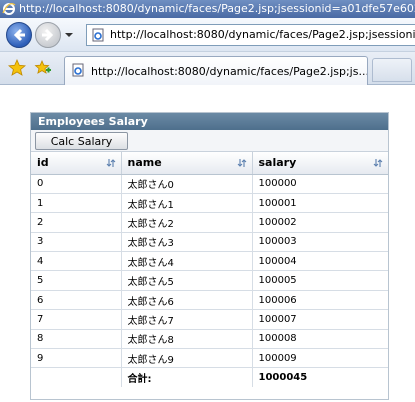 The height and width of the screenshot is (402, 415). I want to click on cell-id: 5, so click(76, 280).